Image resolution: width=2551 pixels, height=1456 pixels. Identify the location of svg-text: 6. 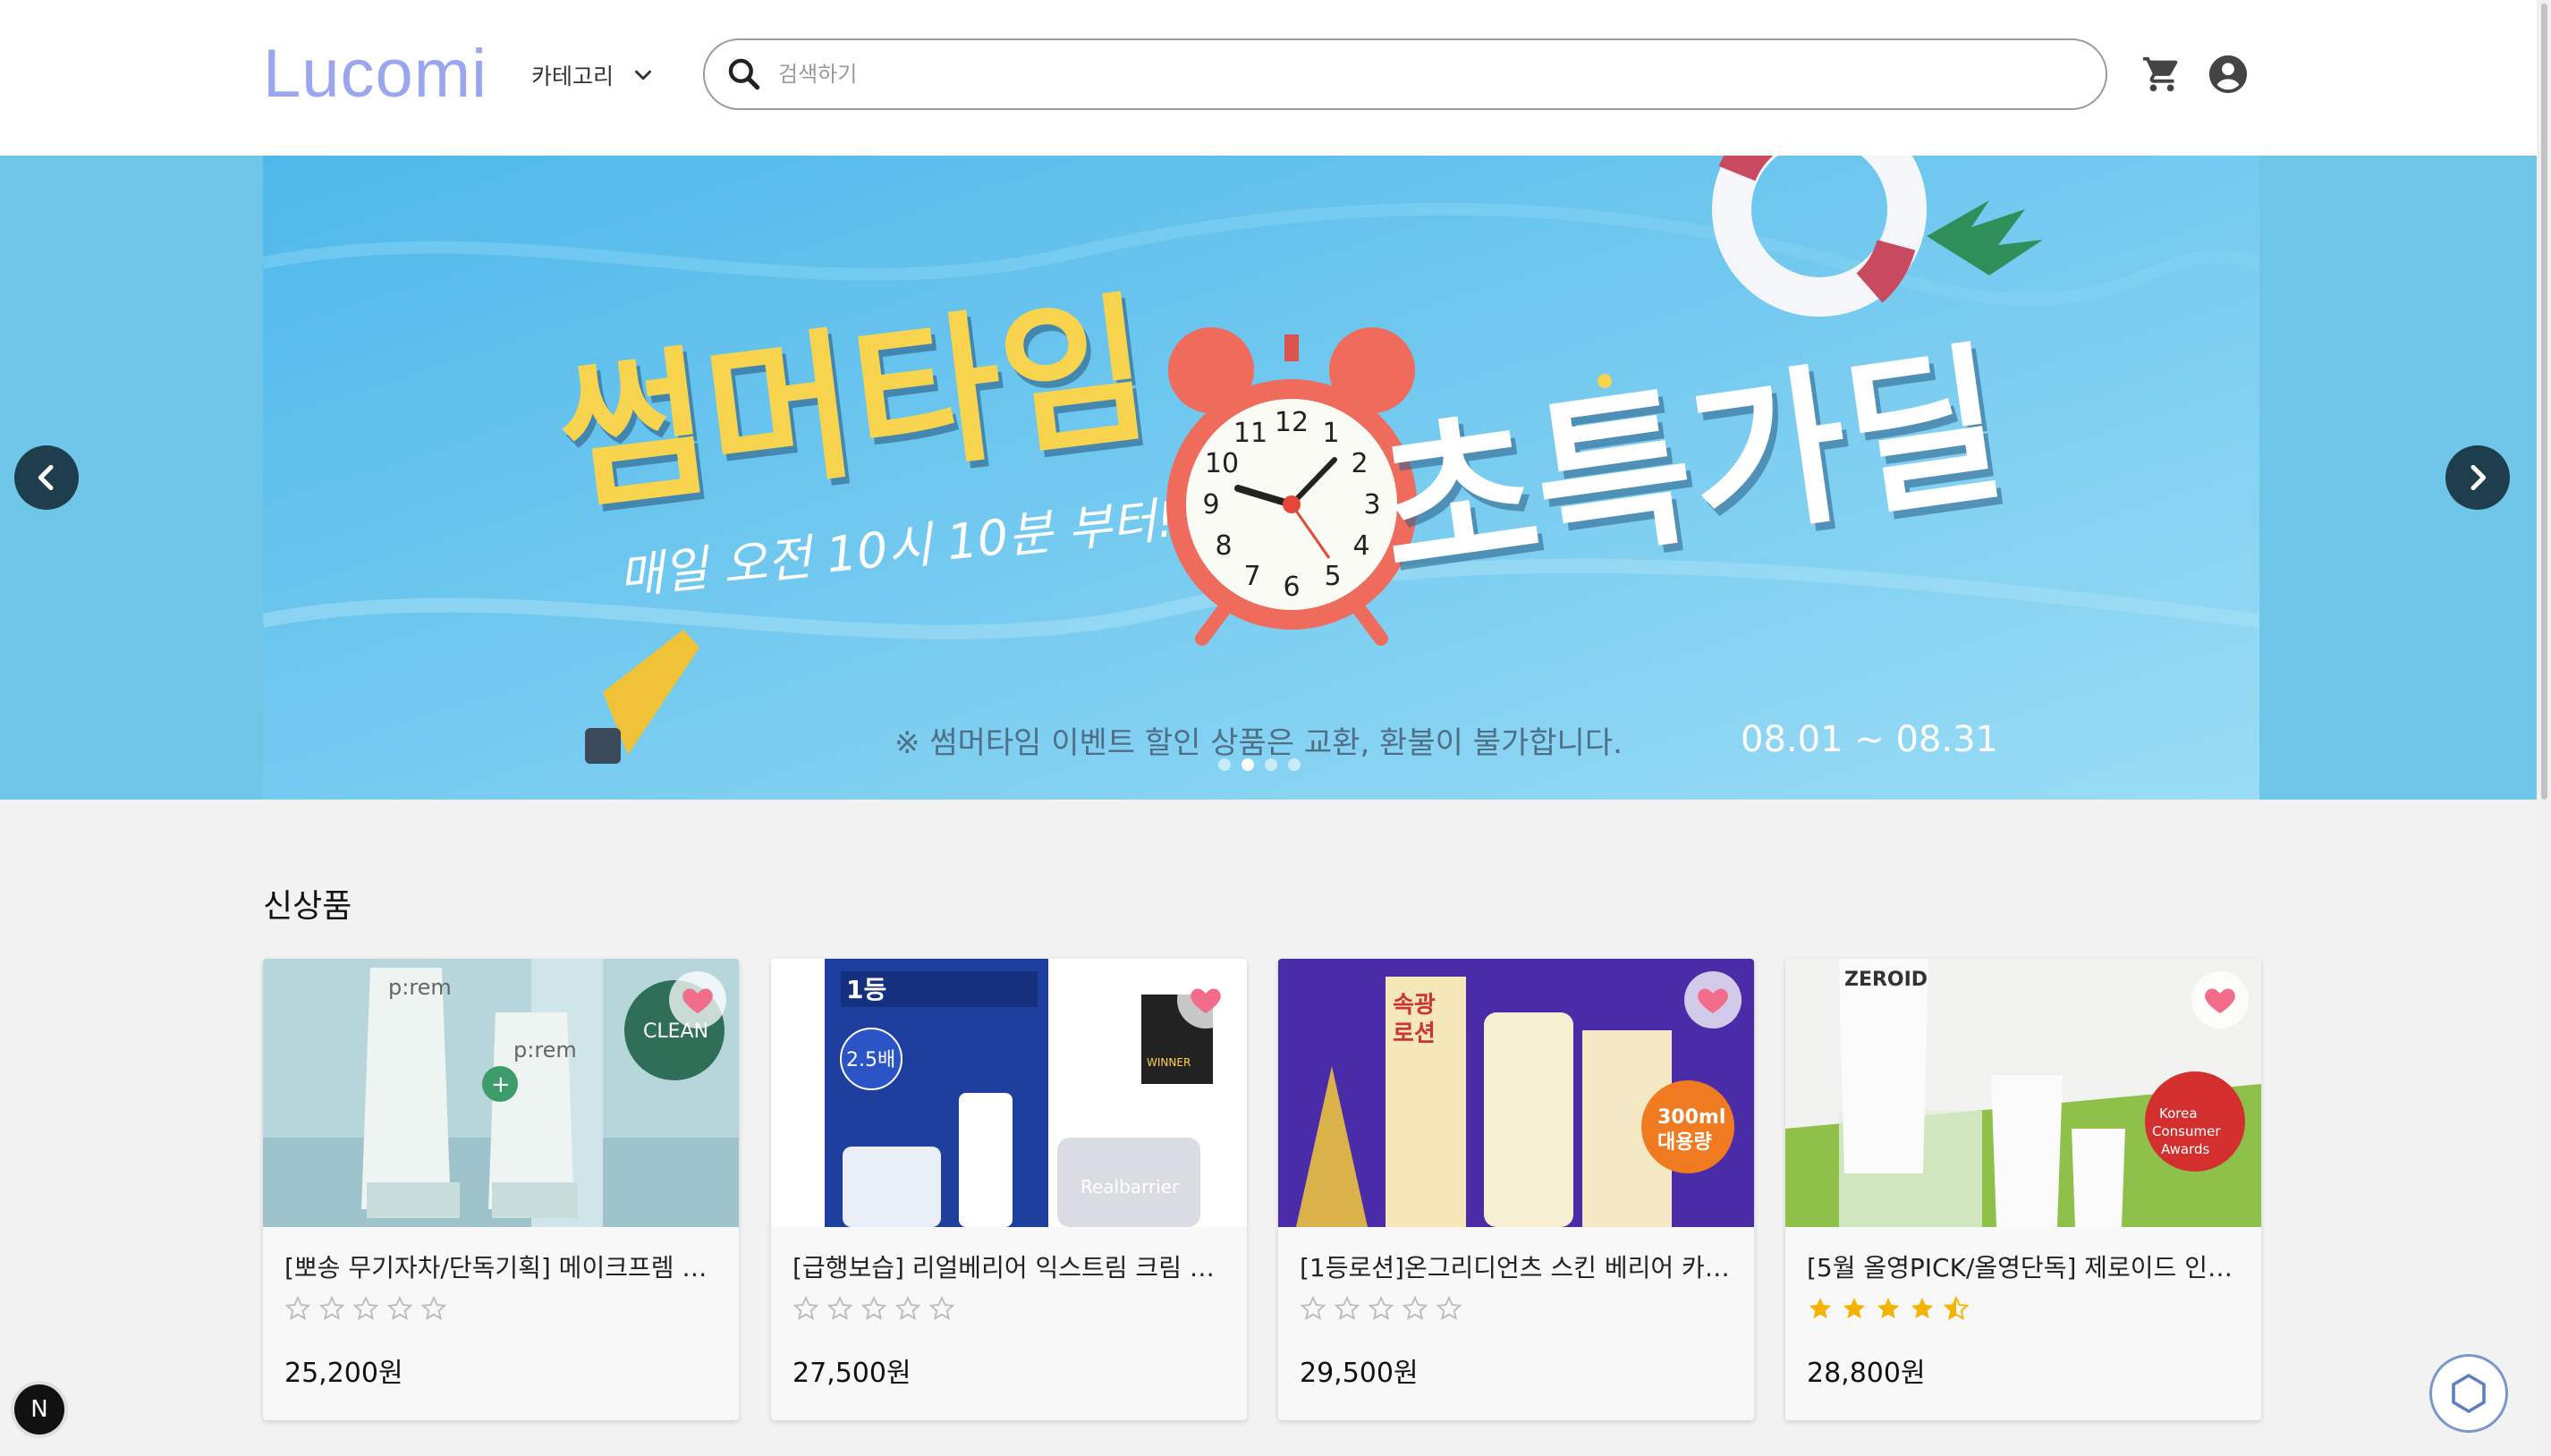
(1291, 587).